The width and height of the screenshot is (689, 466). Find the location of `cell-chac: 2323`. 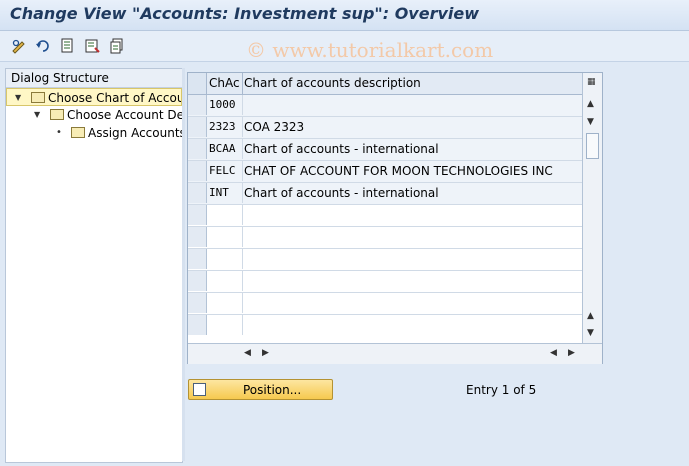

cell-chac: 2323 is located at coordinates (225, 127).